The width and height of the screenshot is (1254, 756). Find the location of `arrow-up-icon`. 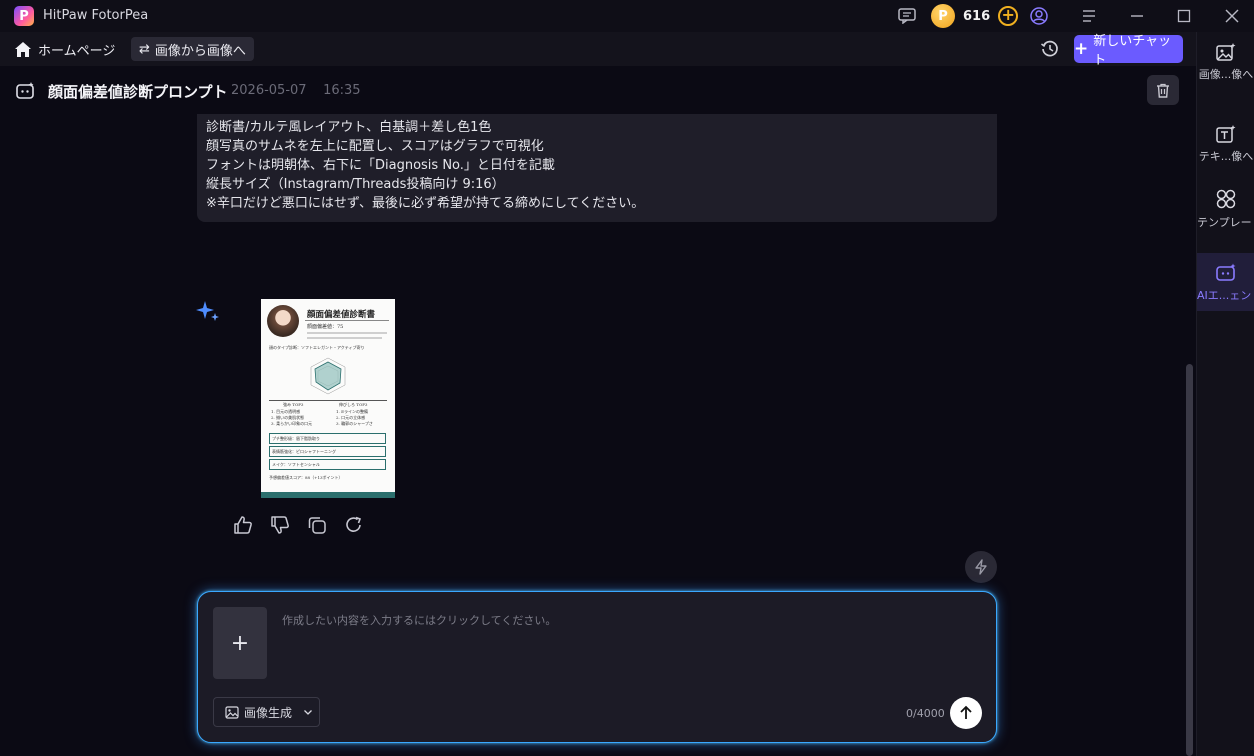

arrow-up-icon is located at coordinates (966, 712).